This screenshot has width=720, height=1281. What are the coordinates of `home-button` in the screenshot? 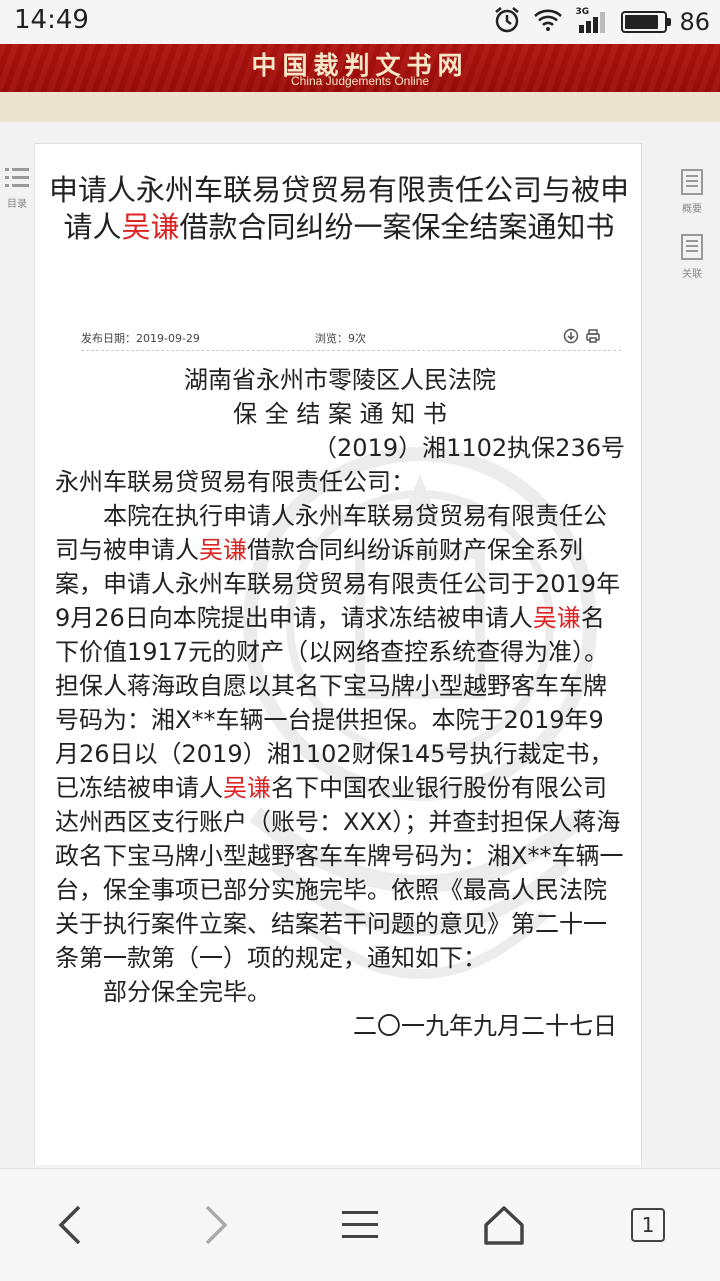 It's located at (504, 1225).